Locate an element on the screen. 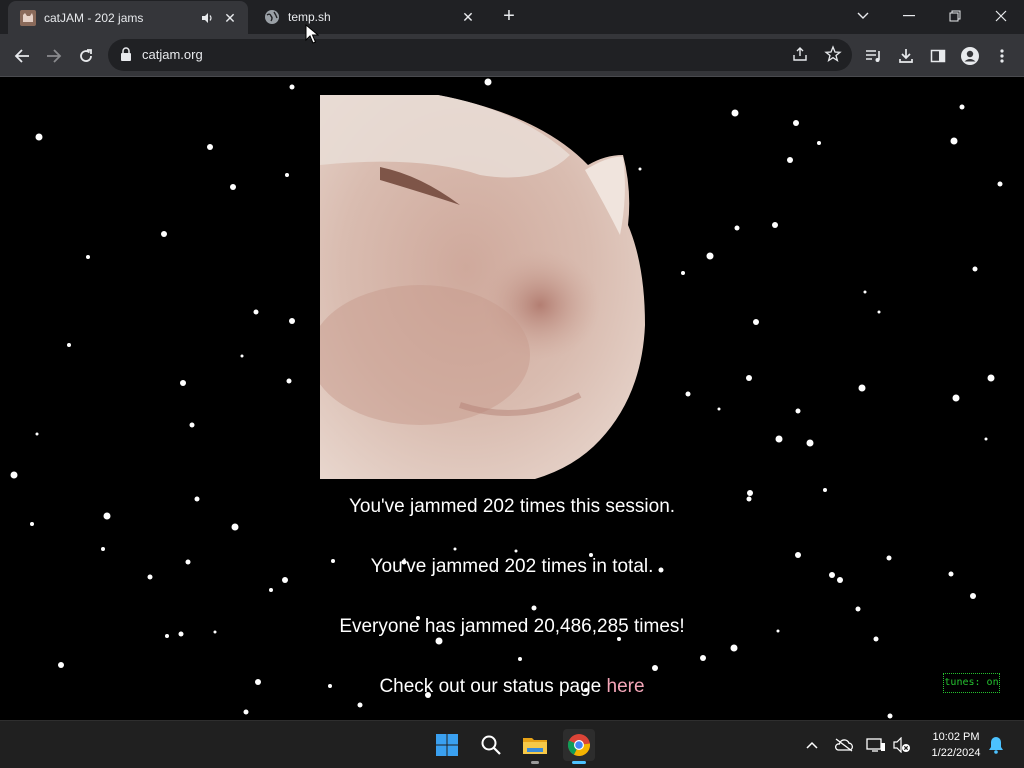 The image size is (1024, 768). reload-button is located at coordinates (86, 56).